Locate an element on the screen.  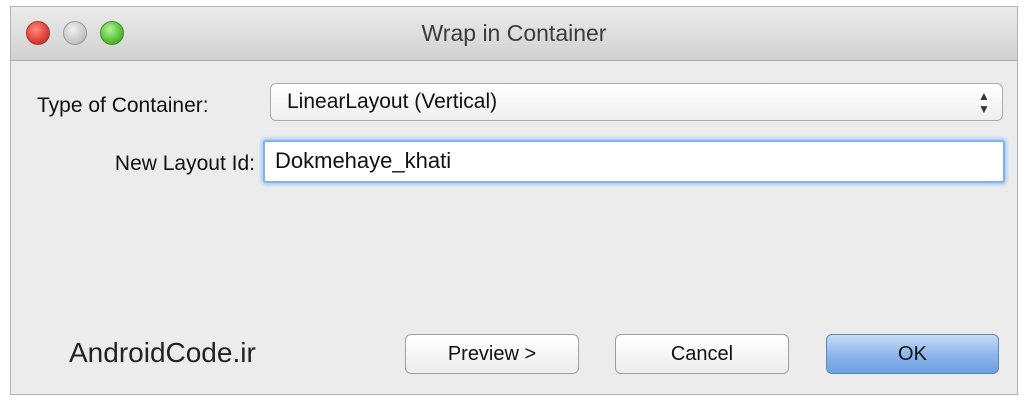
watermark-text: AndroidCode.ir is located at coordinates (162, 352).